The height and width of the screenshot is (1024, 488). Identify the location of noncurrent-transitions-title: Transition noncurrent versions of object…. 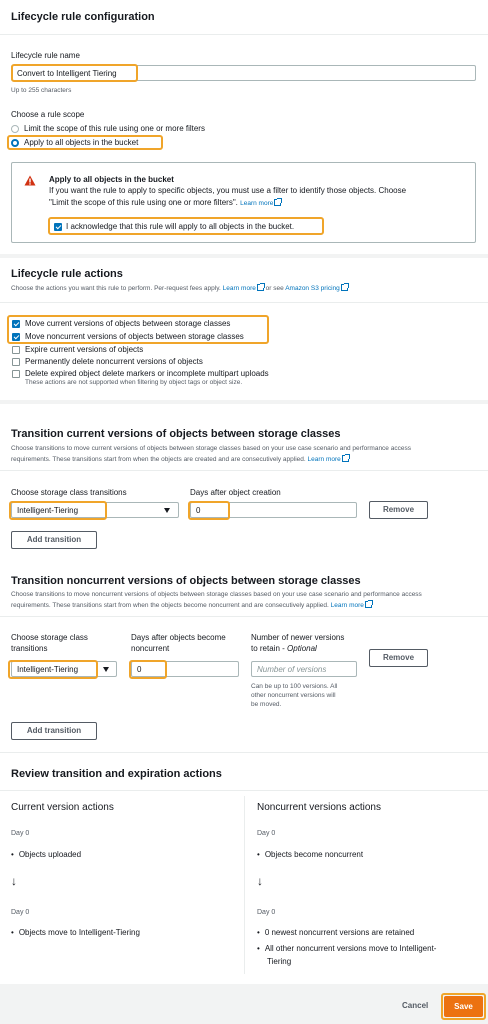
(186, 581).